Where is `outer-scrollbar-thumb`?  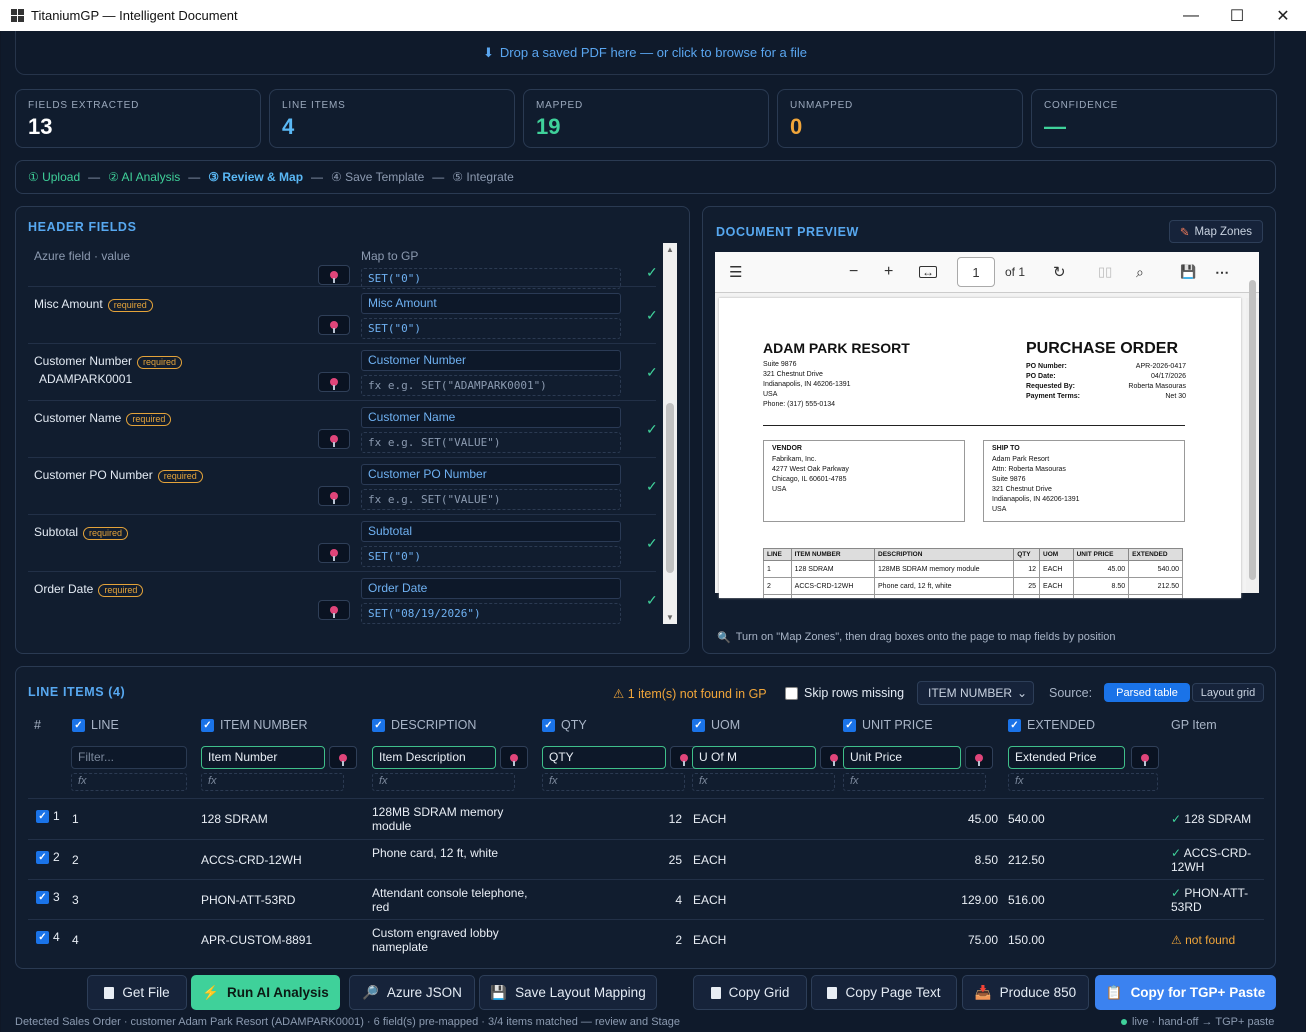
outer-scrollbar-thumb is located at coordinates (1252, 430).